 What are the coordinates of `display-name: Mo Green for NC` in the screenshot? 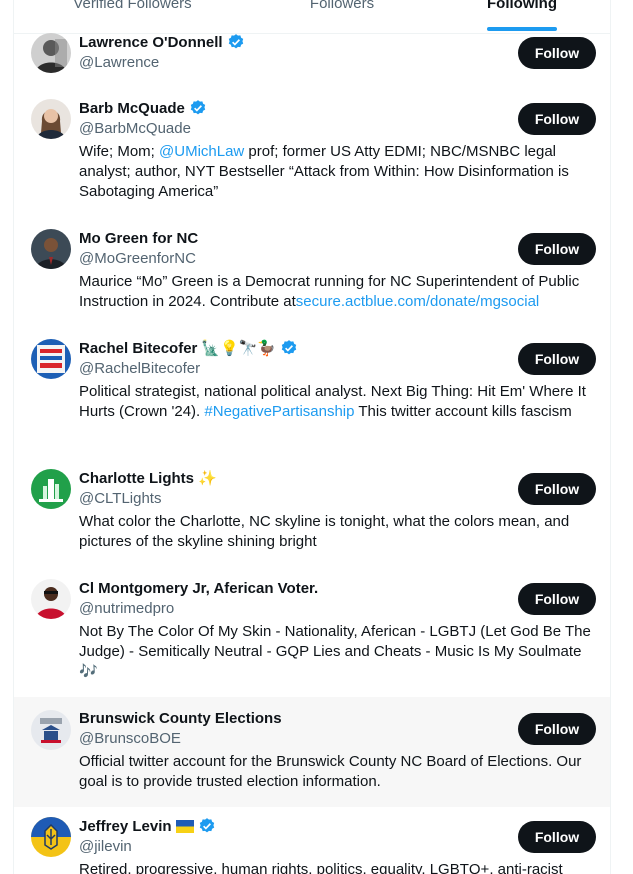 It's located at (138, 238).